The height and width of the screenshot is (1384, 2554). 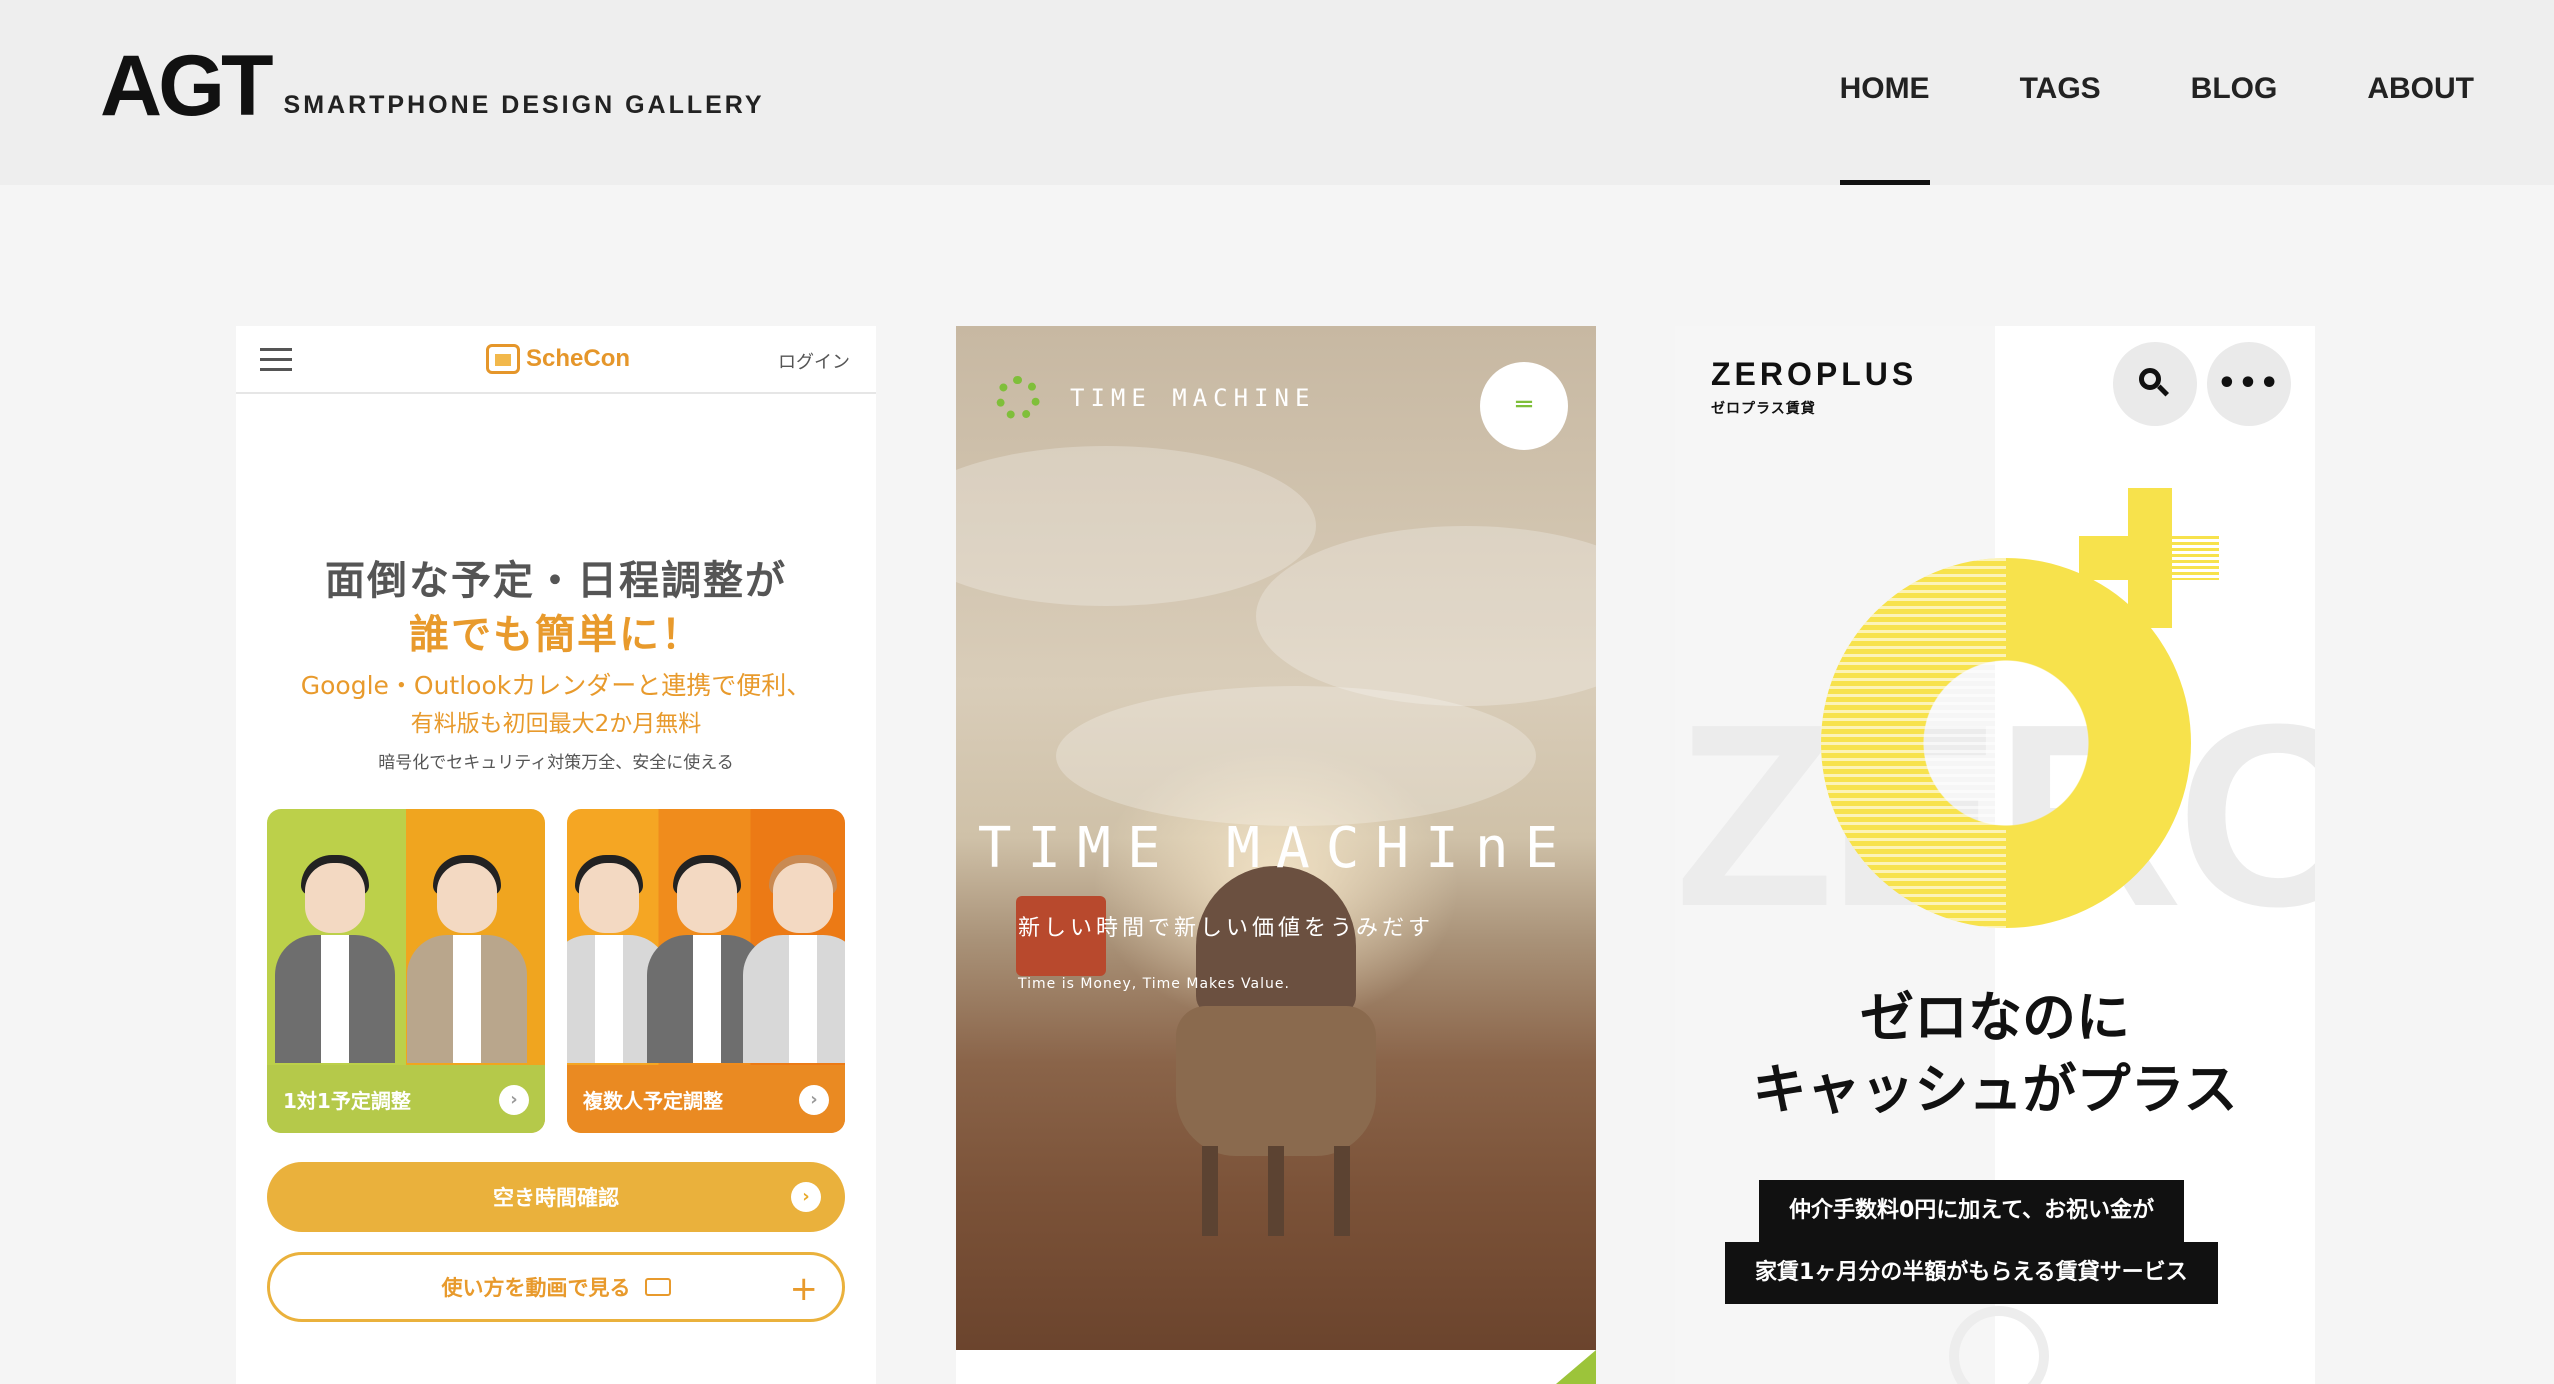 What do you see at coordinates (1576, 1367) in the screenshot?
I see `corner-accent` at bounding box center [1576, 1367].